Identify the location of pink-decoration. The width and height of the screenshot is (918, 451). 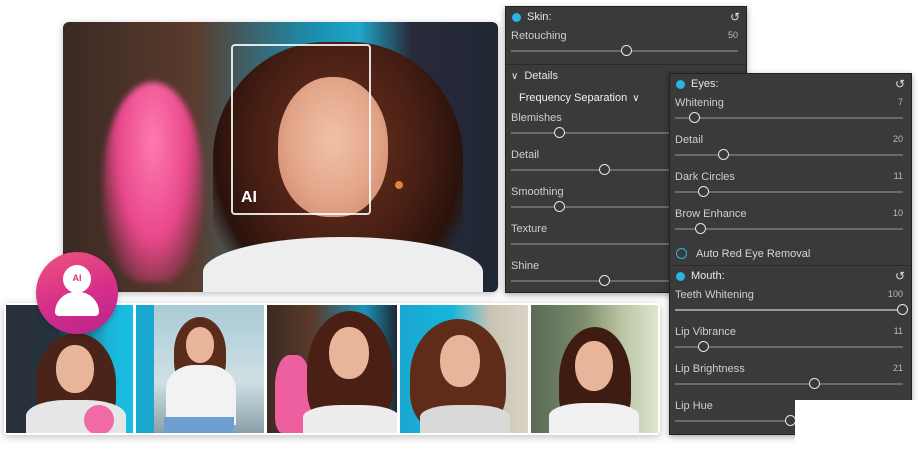
(153, 182).